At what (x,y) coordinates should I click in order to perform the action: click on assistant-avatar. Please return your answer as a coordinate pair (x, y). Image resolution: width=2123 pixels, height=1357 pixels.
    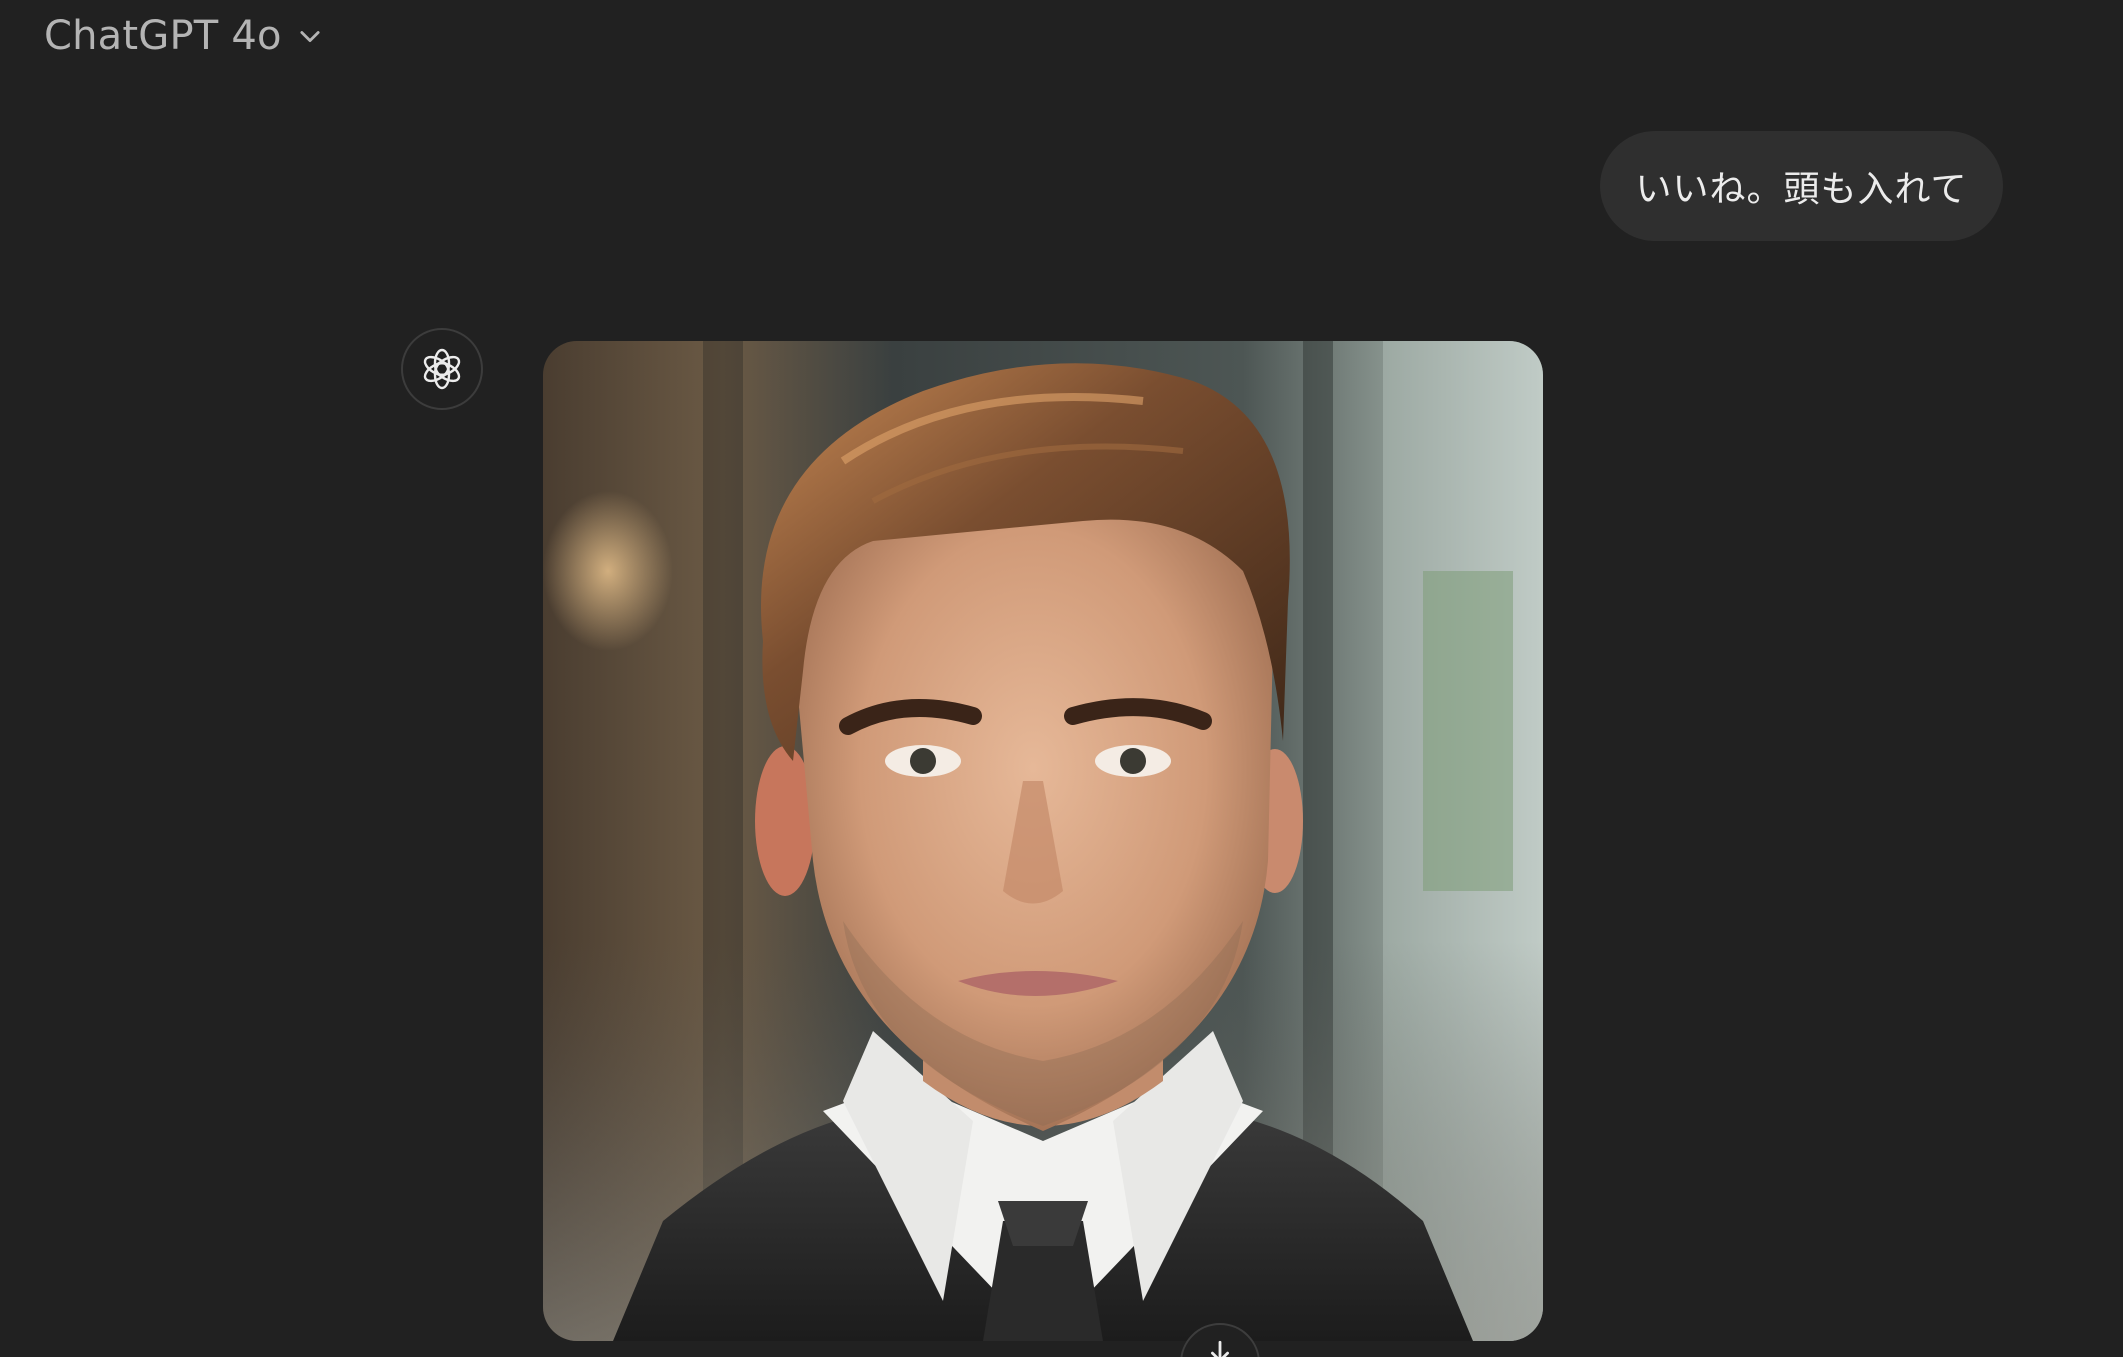
    Looking at the image, I should click on (442, 369).